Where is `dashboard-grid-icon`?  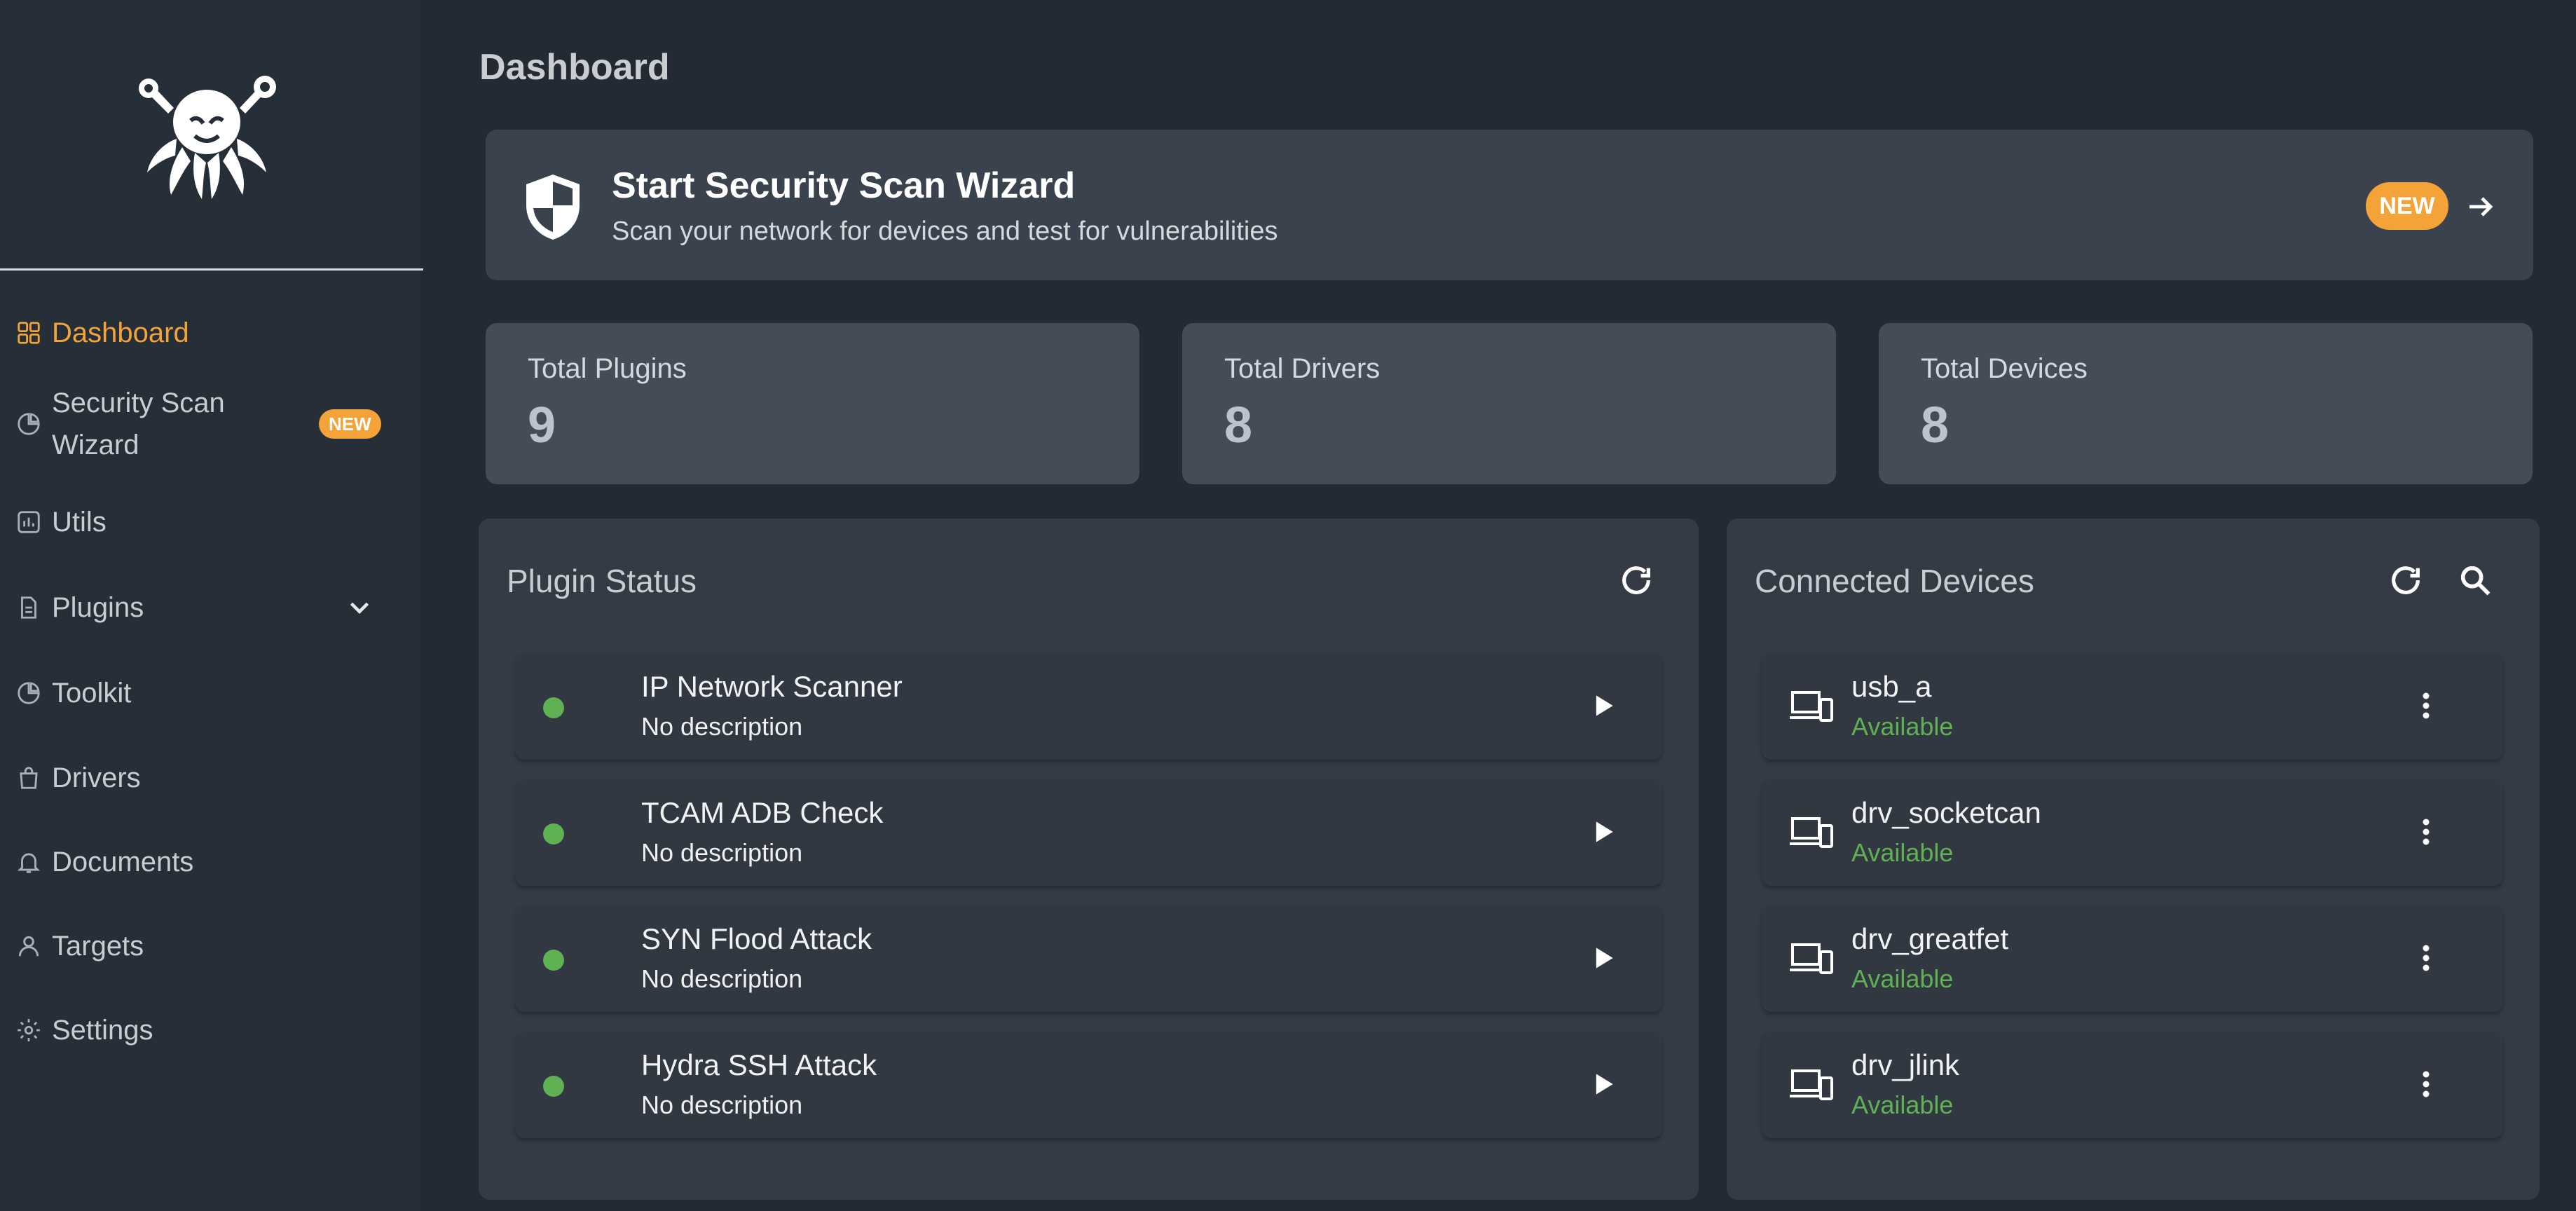 dashboard-grid-icon is located at coordinates (29, 333).